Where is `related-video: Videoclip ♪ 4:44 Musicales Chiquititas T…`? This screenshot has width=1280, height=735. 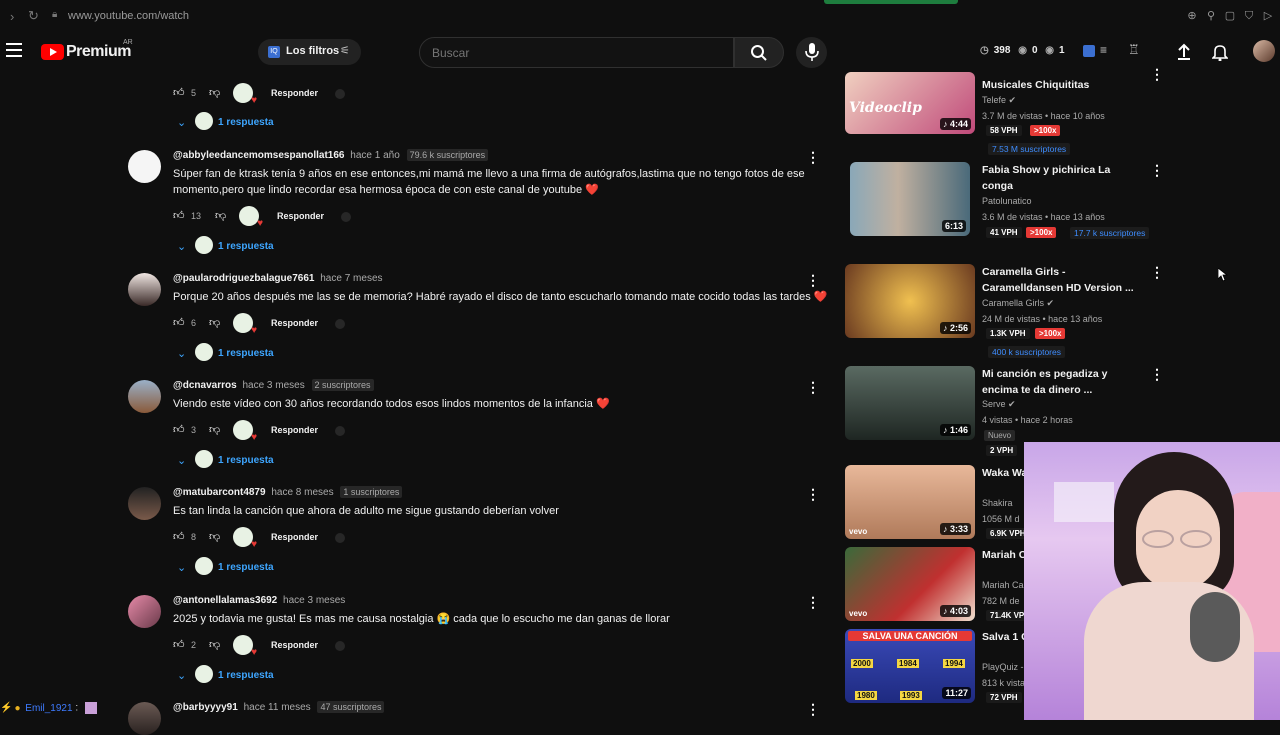 related-video: Videoclip ♪ 4:44 Musicales Chiquititas T… is located at coordinates (1005, 110).